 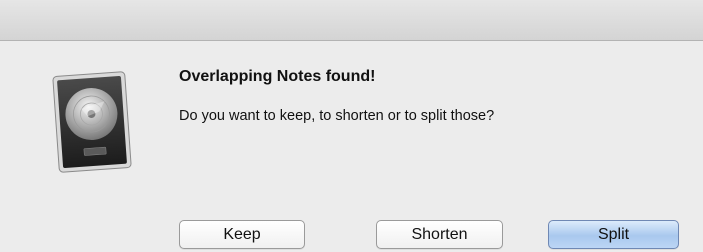 I want to click on split-button-label: Split, so click(x=613, y=234).